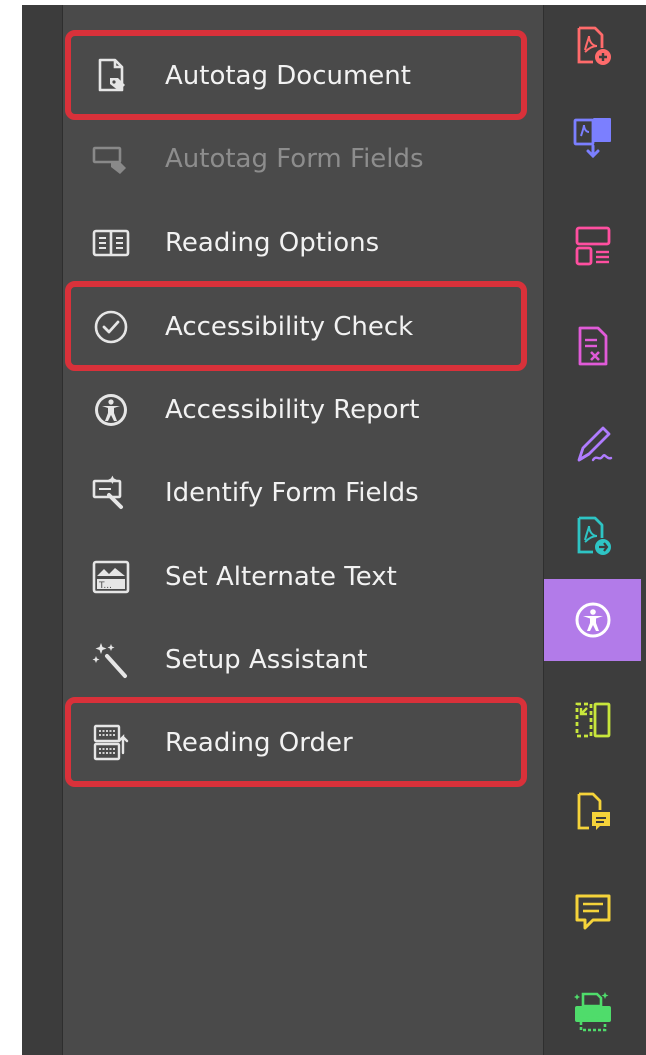 The width and height of the screenshot is (646, 1055). I want to click on accessibility-tool-icon, so click(592, 620).